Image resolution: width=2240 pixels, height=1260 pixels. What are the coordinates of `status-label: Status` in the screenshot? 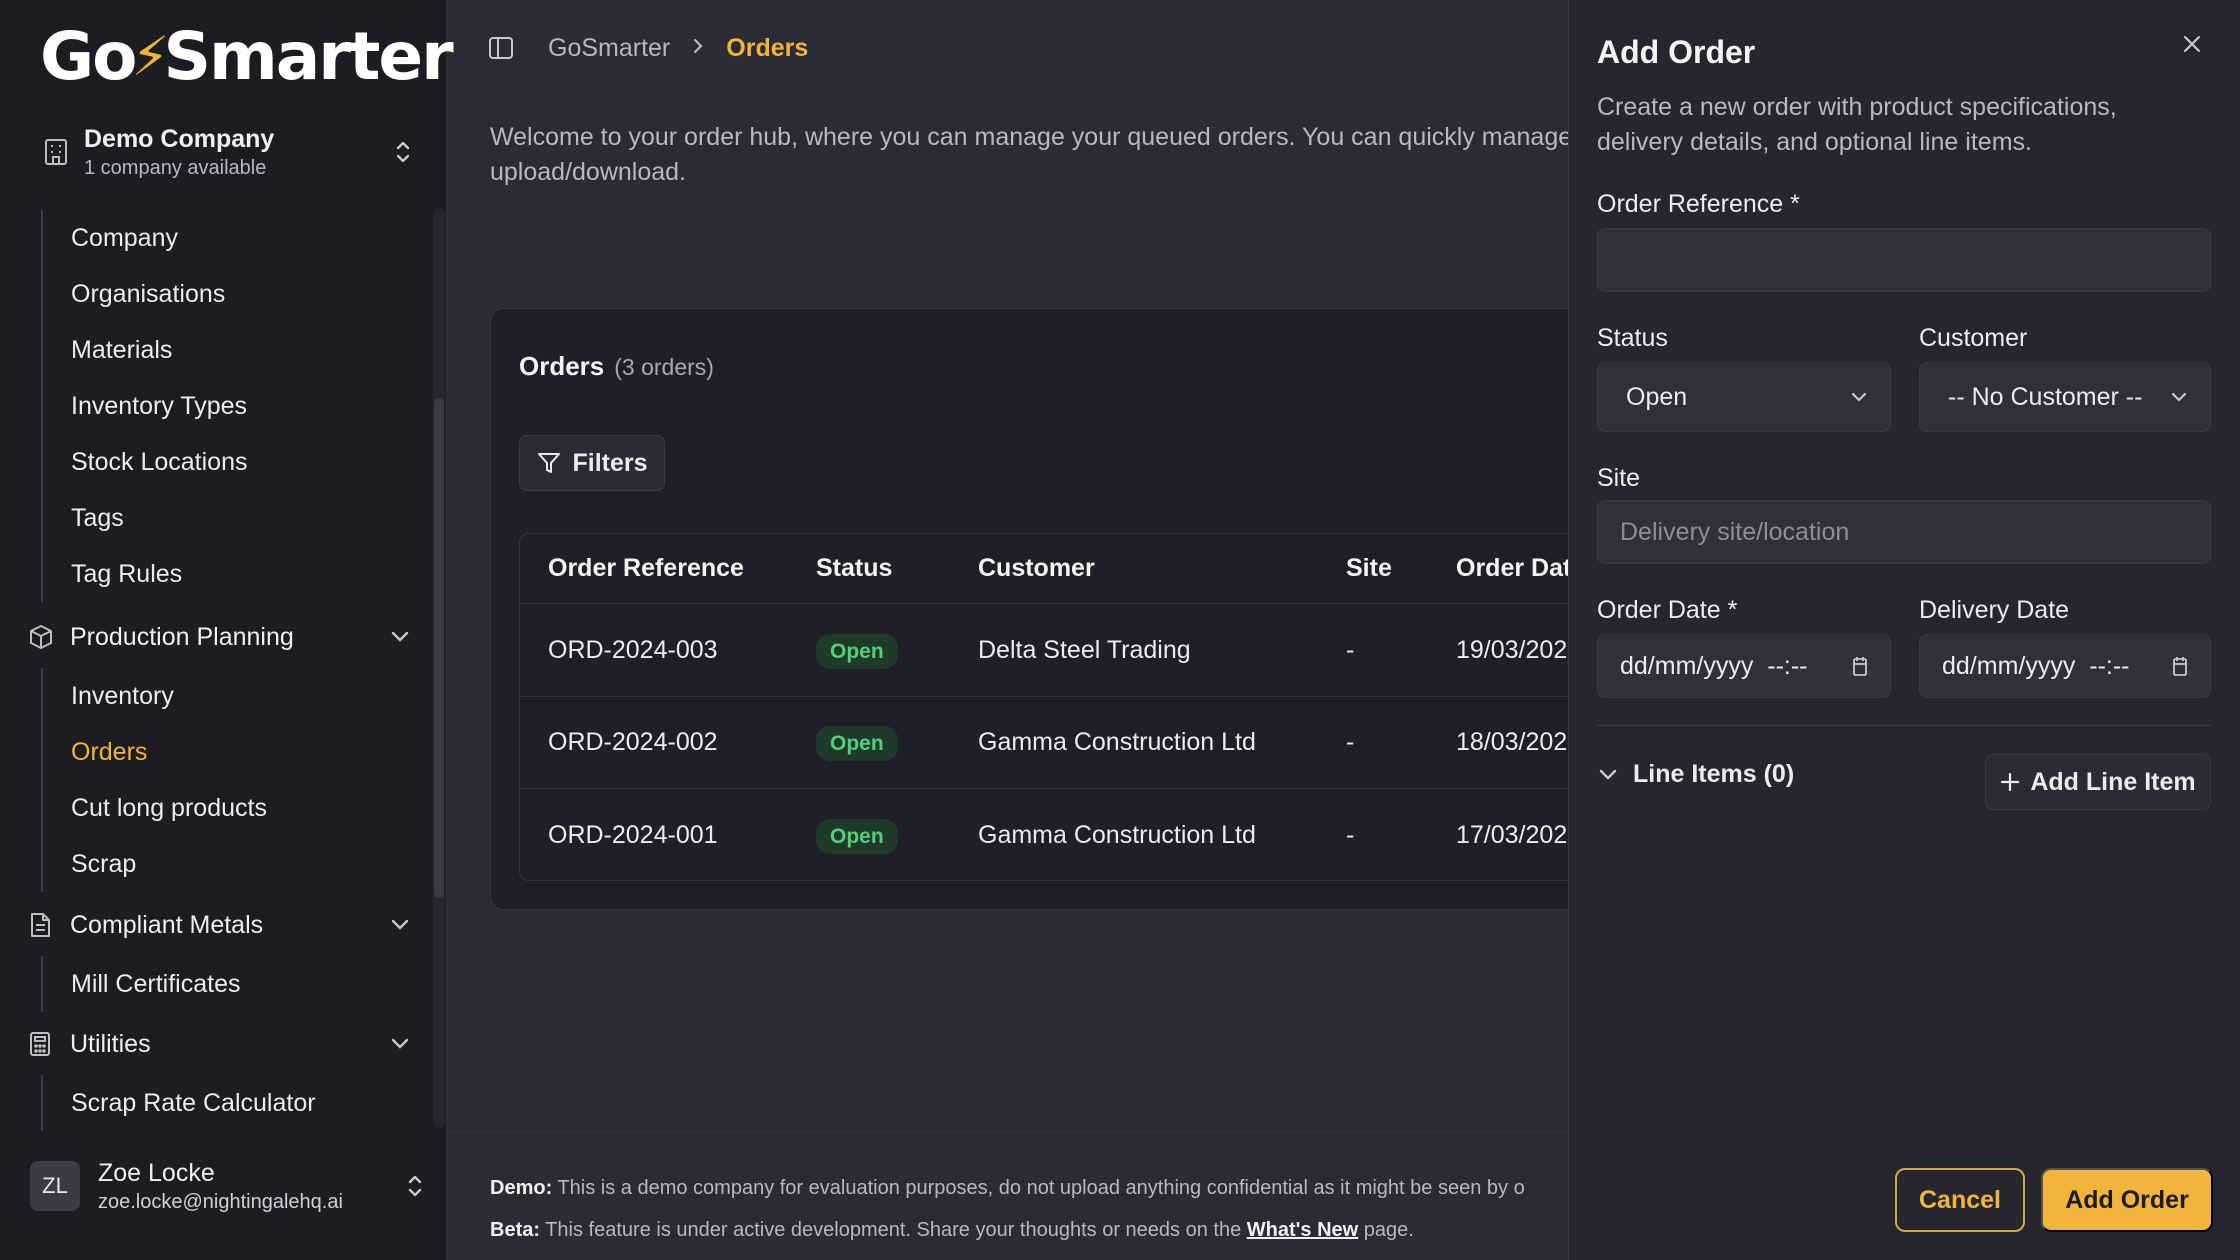 It's located at (1632, 338).